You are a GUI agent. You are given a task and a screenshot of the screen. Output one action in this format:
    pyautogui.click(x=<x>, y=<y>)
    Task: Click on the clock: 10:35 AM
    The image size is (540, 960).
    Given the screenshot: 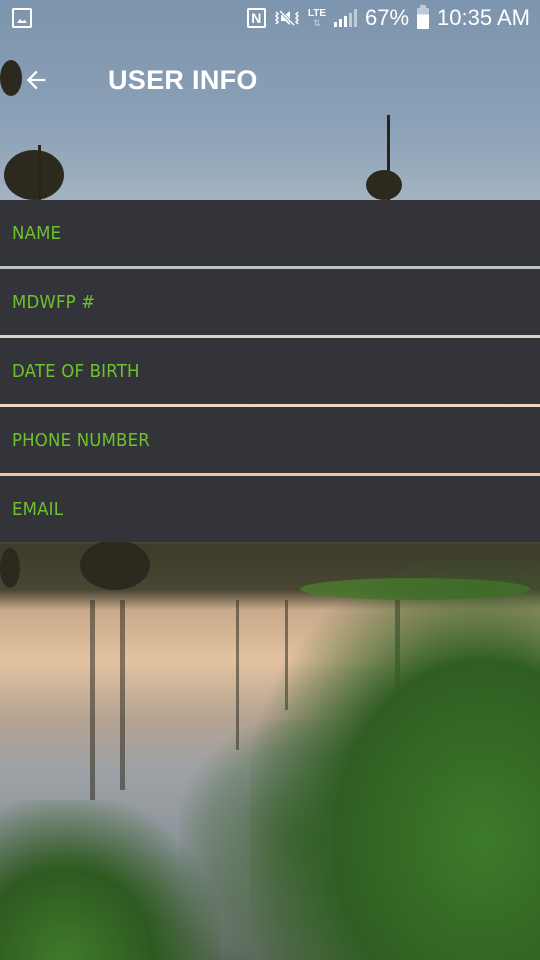 What is the action you would take?
    pyautogui.click(x=483, y=17)
    